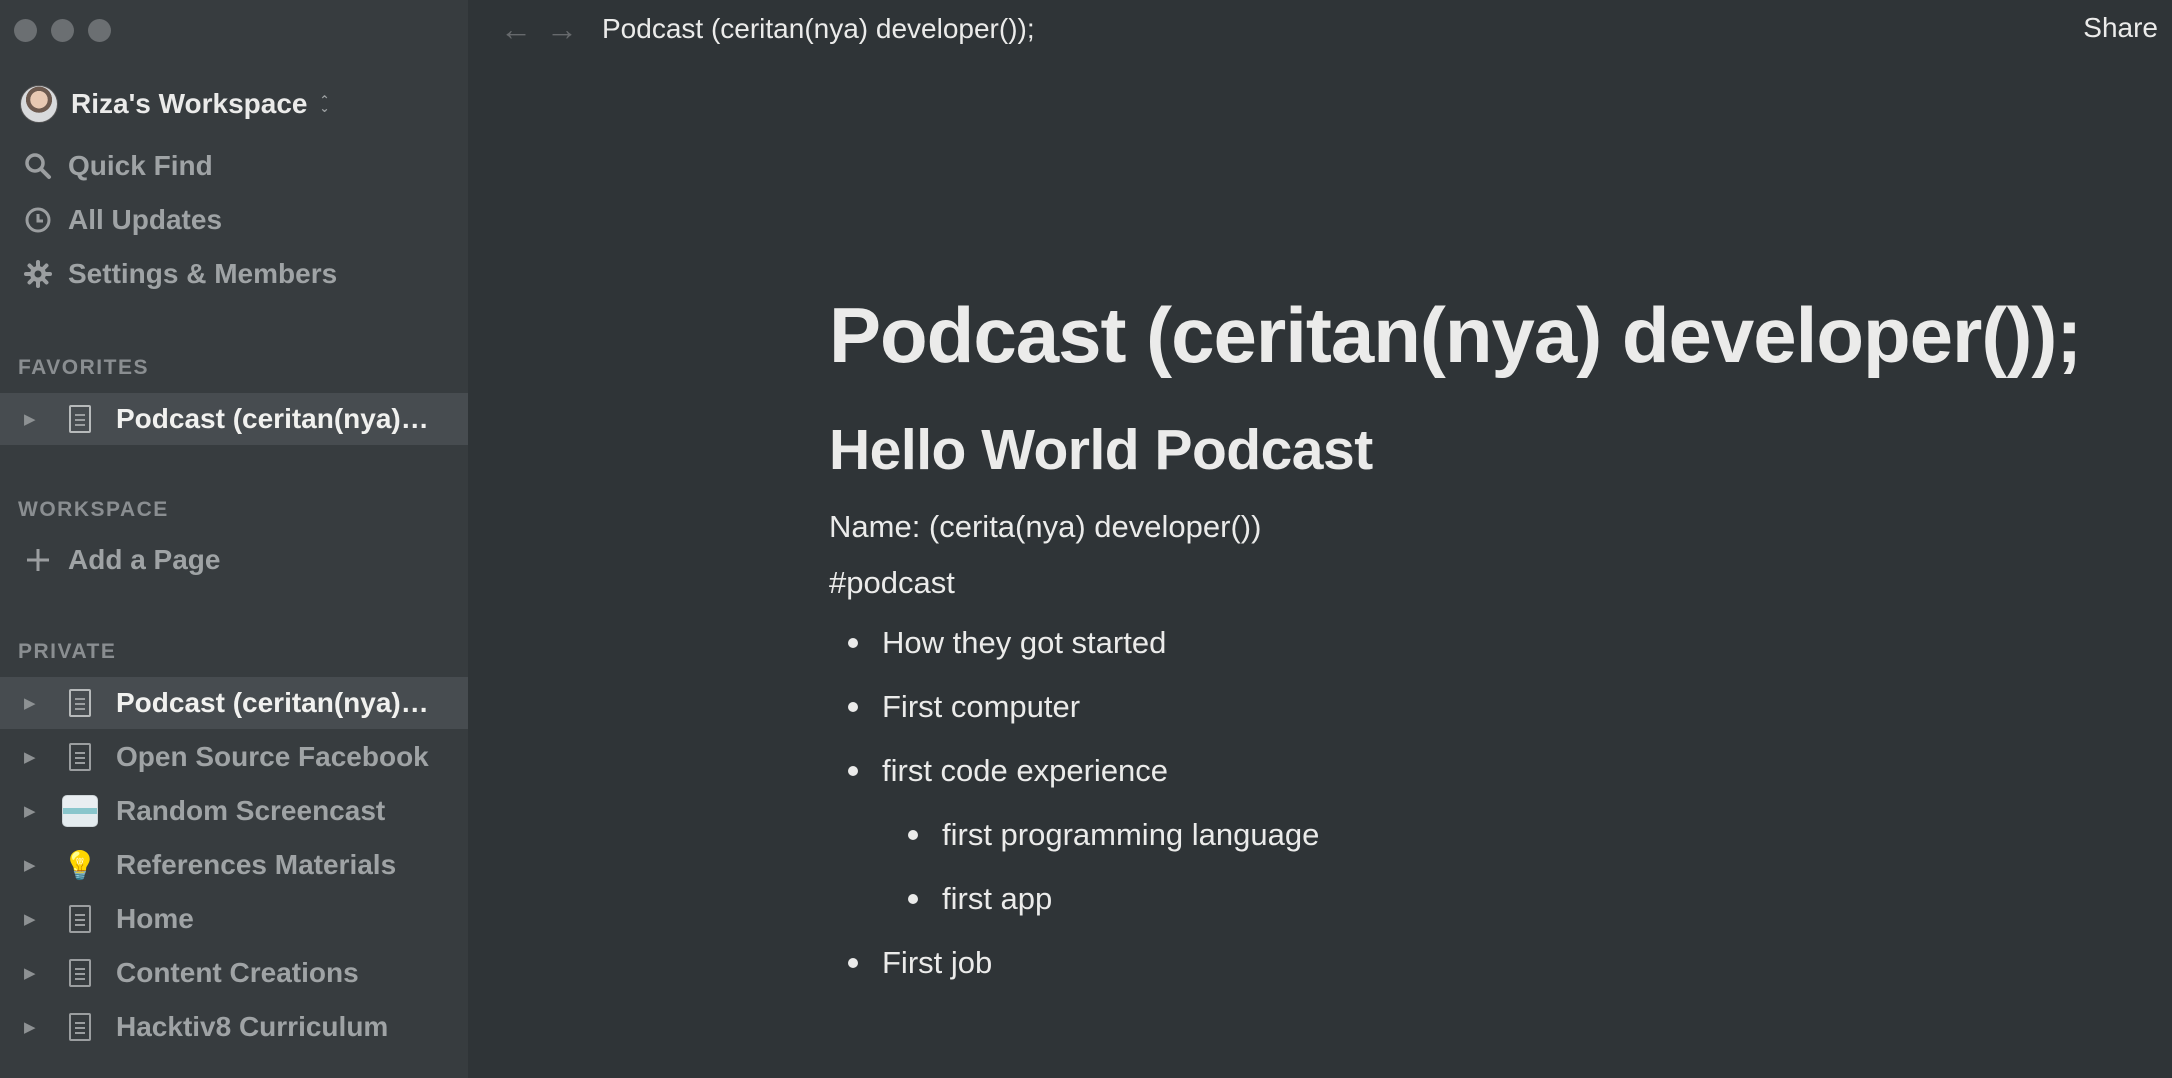 The width and height of the screenshot is (2172, 1078). Describe the element at coordinates (937, 962) in the screenshot. I see `list-item-text: First job` at that location.